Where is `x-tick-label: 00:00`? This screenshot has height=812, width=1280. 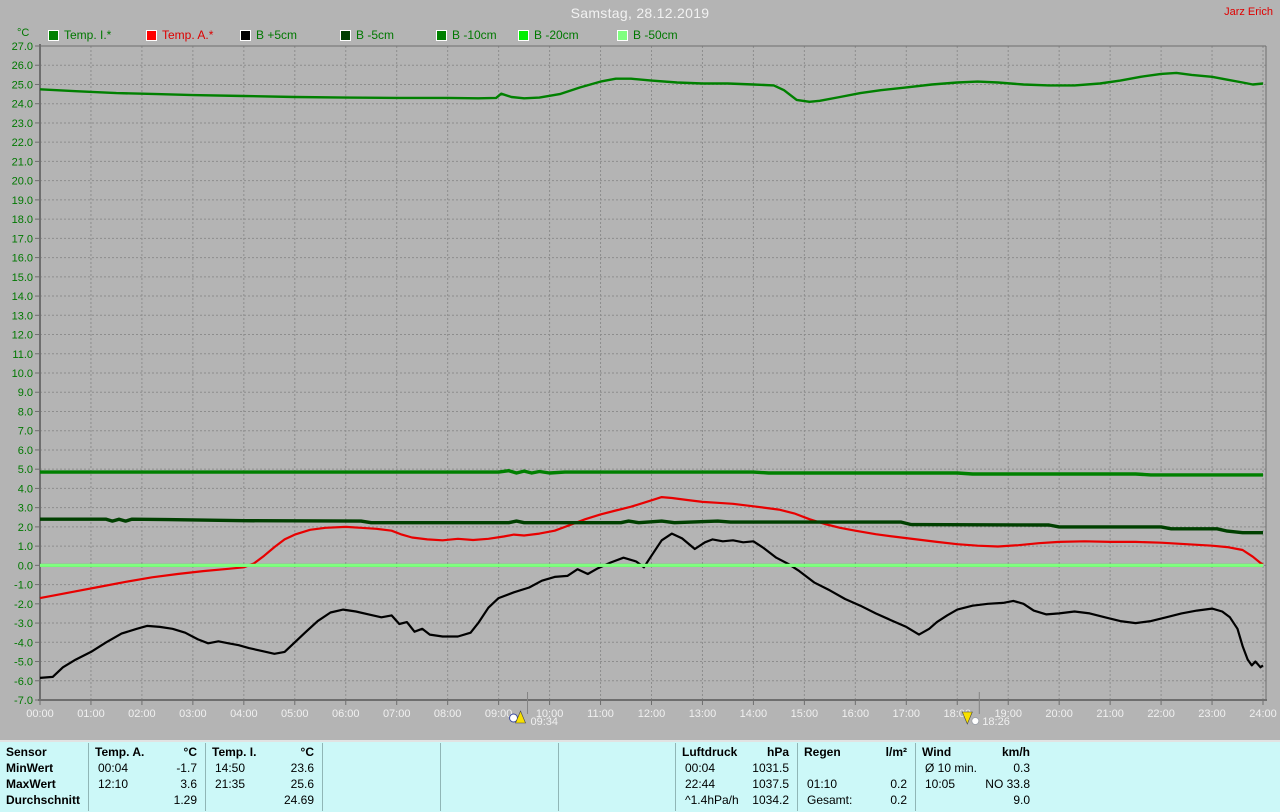 x-tick-label: 00:00 is located at coordinates (40, 714).